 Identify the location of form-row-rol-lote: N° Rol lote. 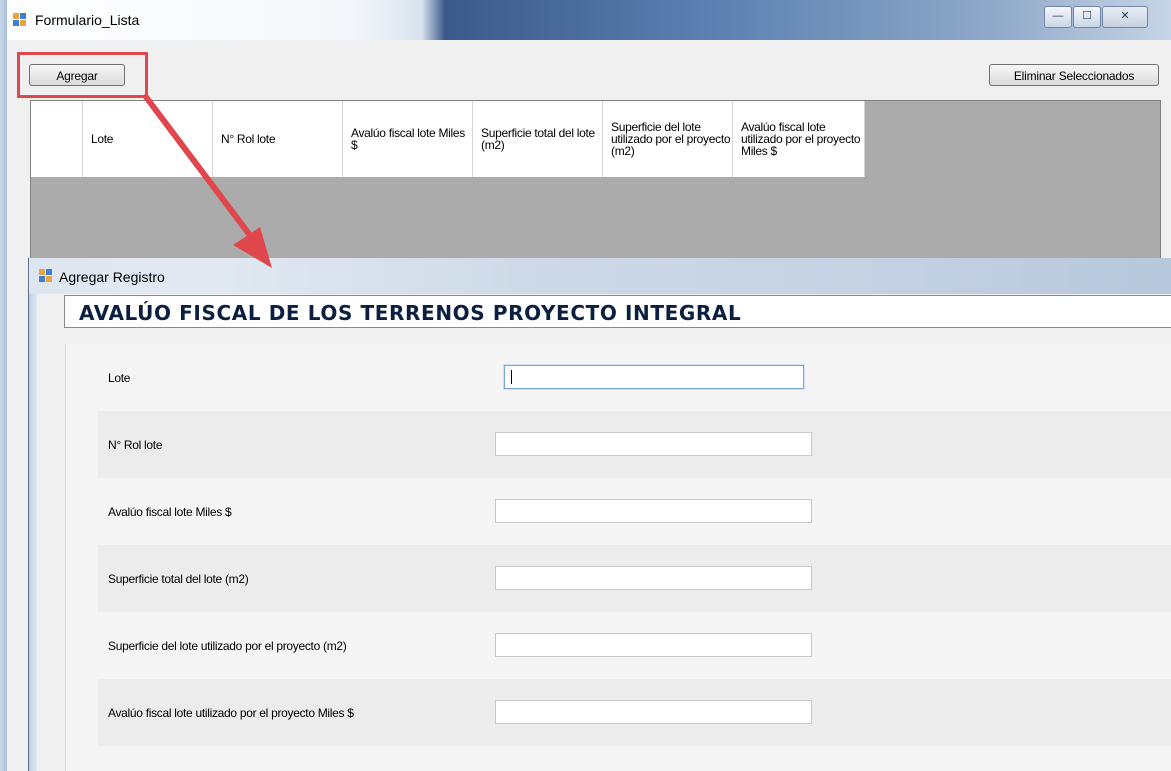
(634, 444).